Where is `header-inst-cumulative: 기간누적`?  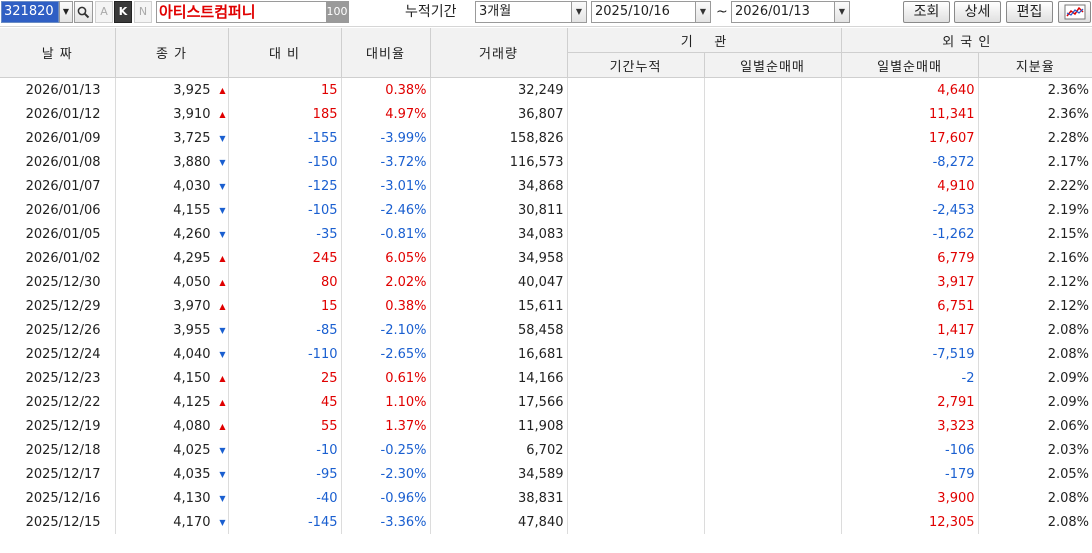 header-inst-cumulative: 기간누적 is located at coordinates (636, 65).